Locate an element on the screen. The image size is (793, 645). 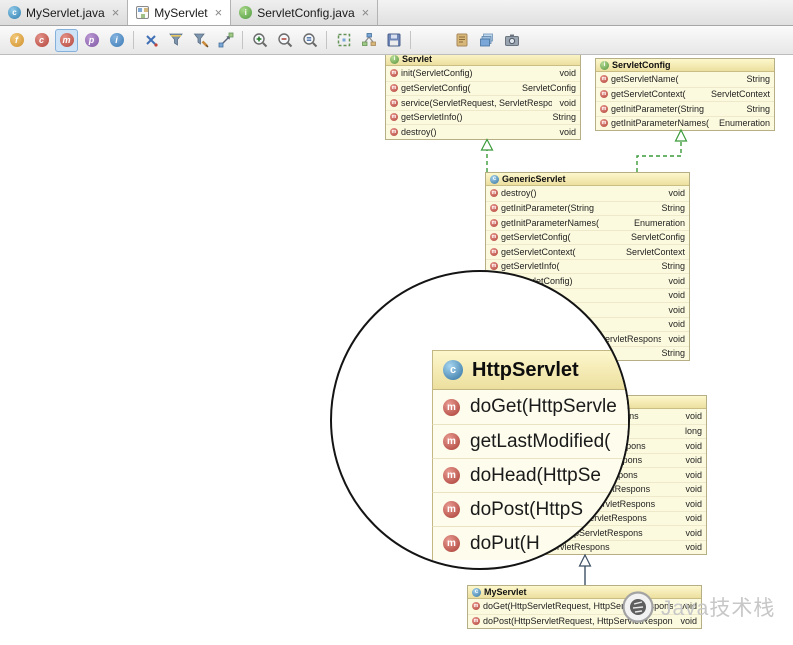
scope-filter-button is located at coordinates (175, 40).